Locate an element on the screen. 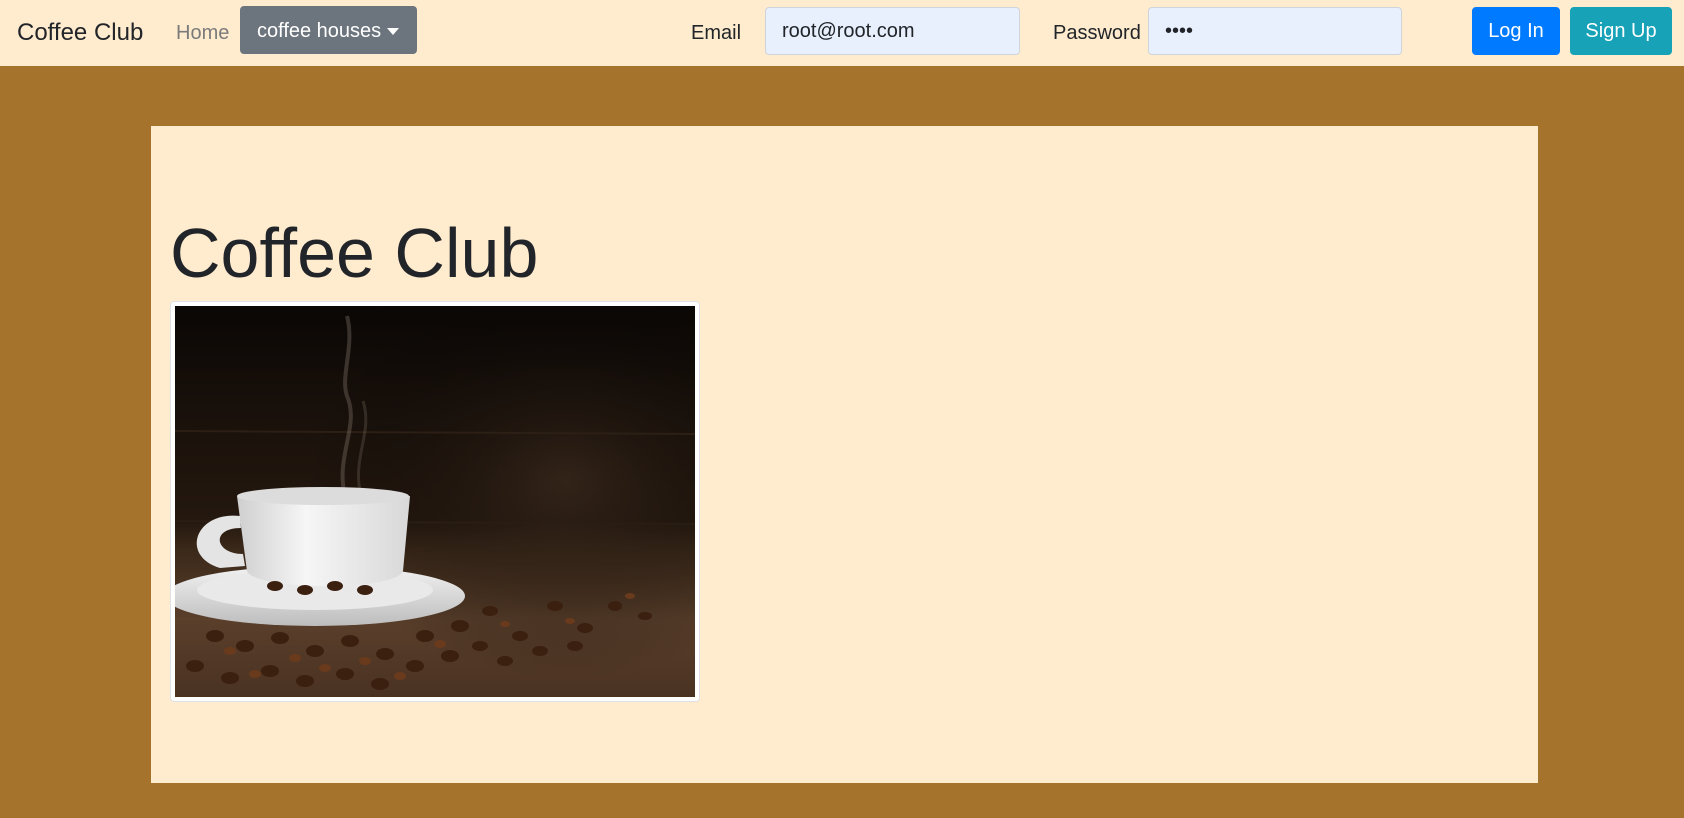 The width and height of the screenshot is (1684, 818). coffee-cup-illustration is located at coordinates (435, 501).